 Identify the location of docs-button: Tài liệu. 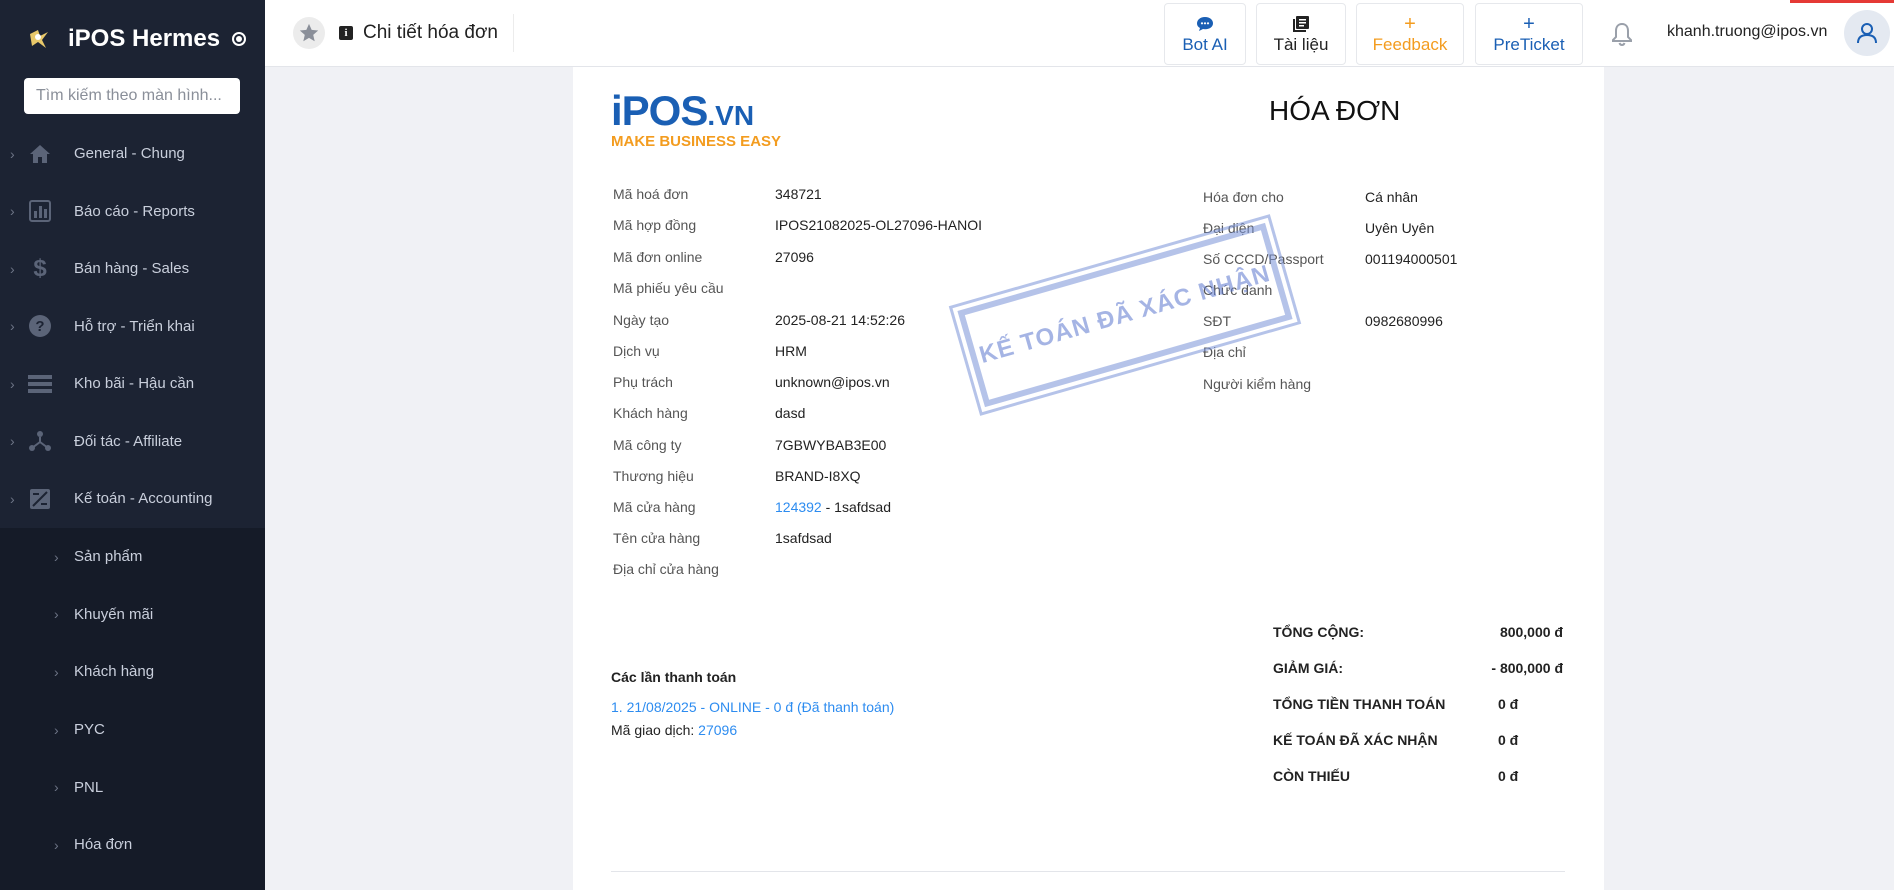
(1301, 34).